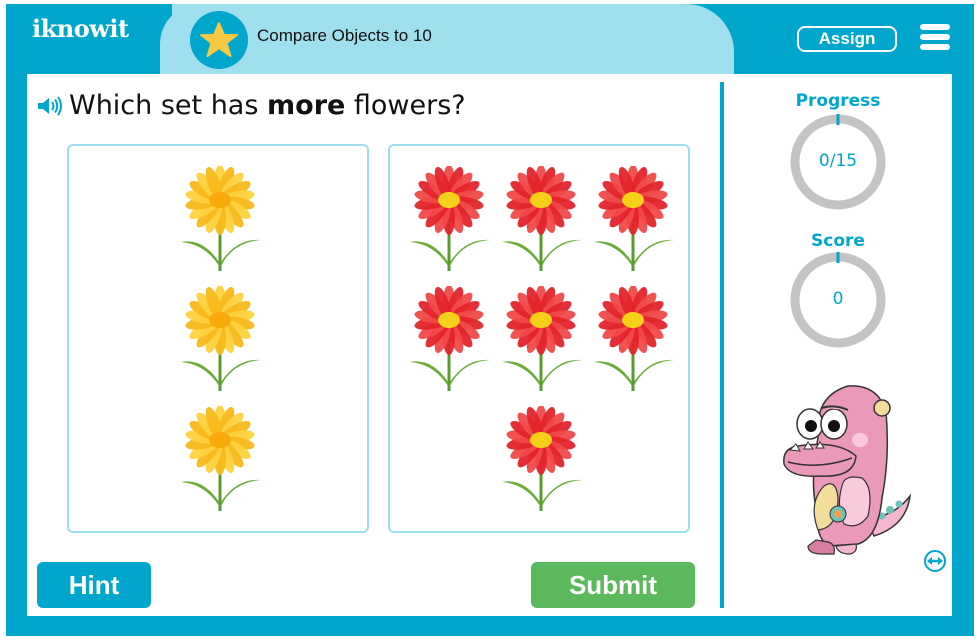 The width and height of the screenshot is (980, 640). I want to click on iknowit-logo: iknowit, so click(80, 28).